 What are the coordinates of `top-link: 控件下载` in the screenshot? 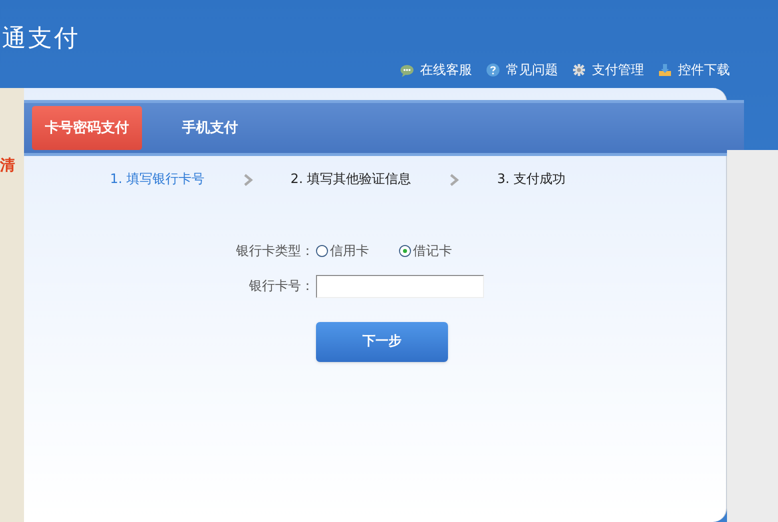 It's located at (694, 70).